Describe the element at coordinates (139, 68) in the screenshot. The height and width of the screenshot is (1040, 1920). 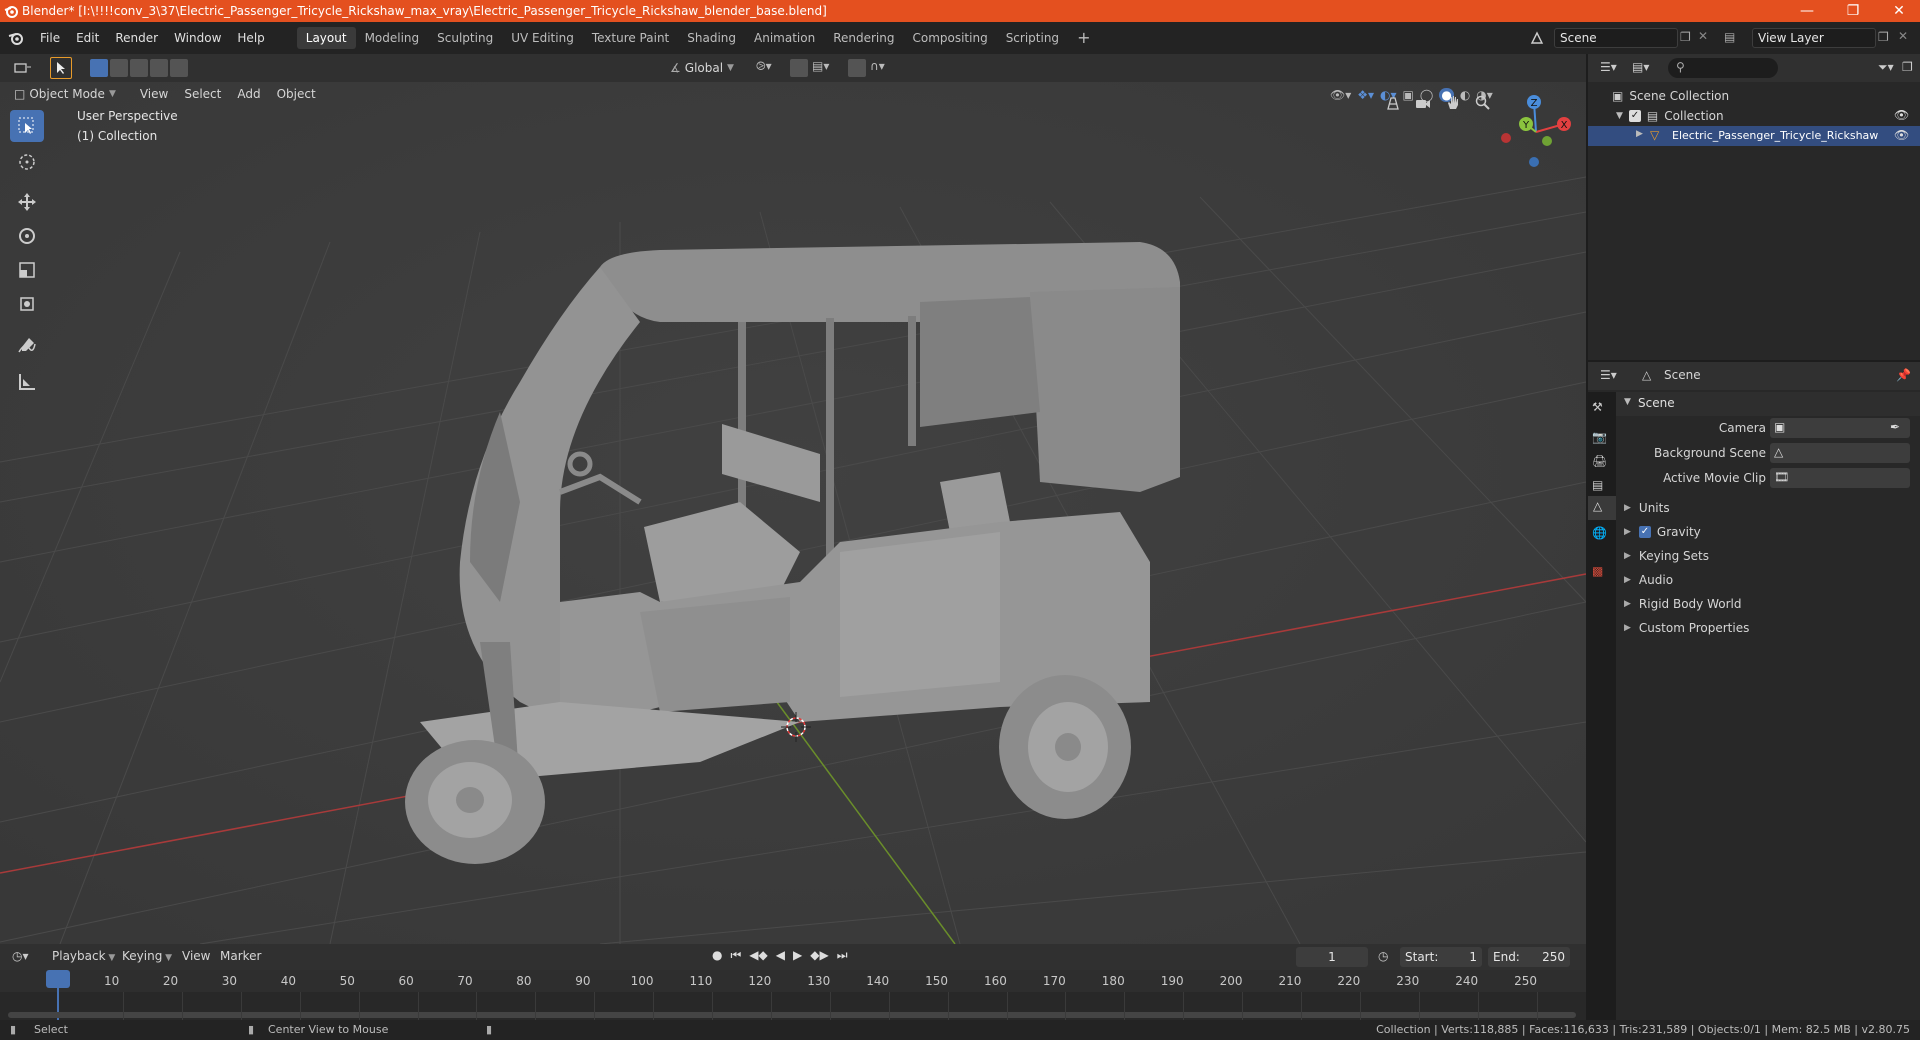
I see `select-subtract-icon` at that location.